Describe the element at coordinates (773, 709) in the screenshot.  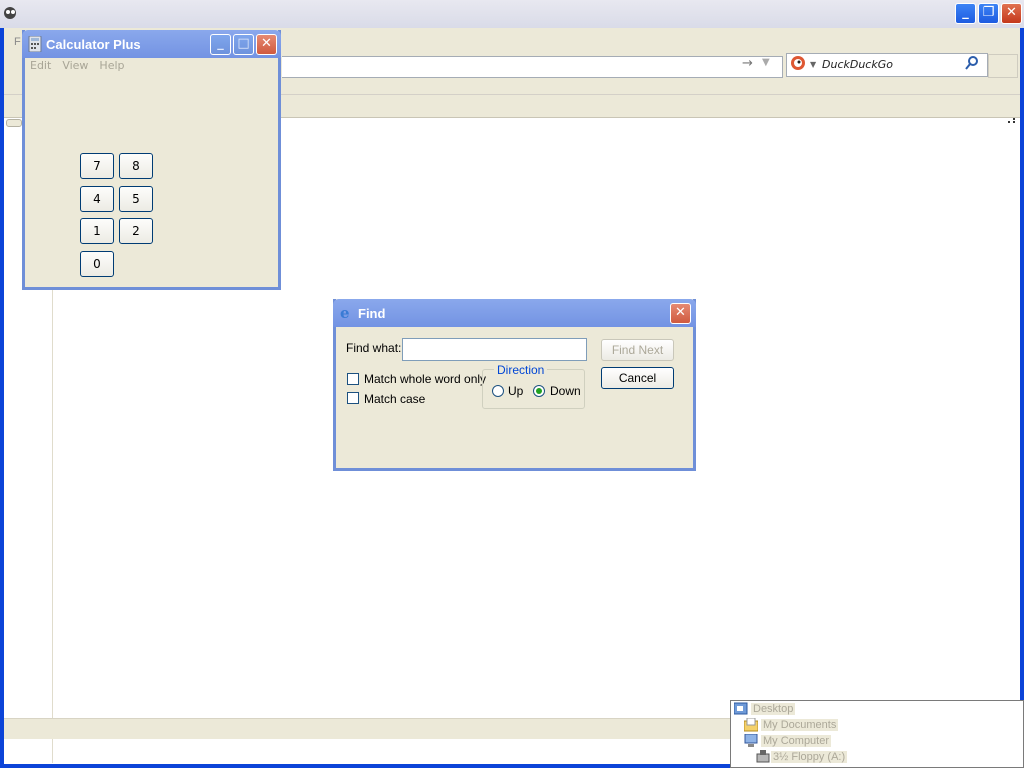
I see `tree-item-desktop: Desktop` at that location.